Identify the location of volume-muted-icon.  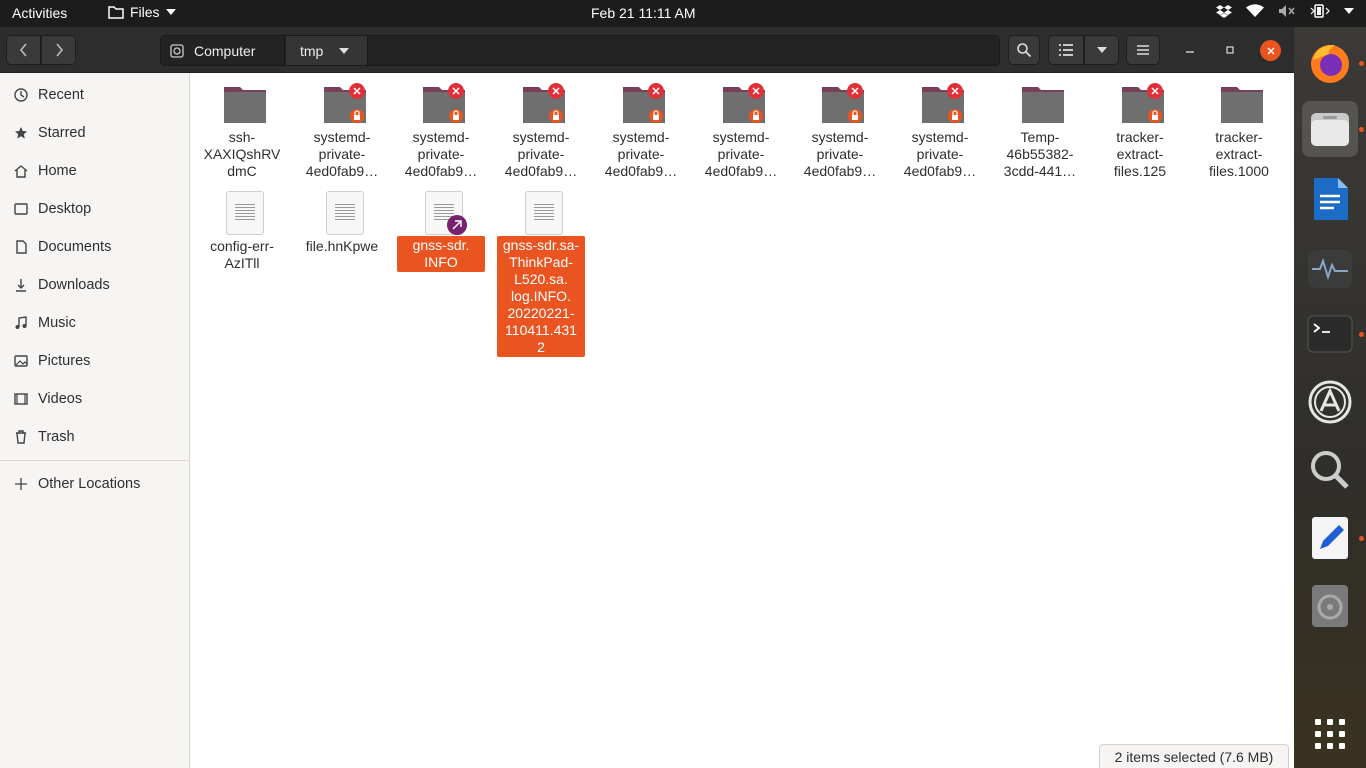
(1287, 11).